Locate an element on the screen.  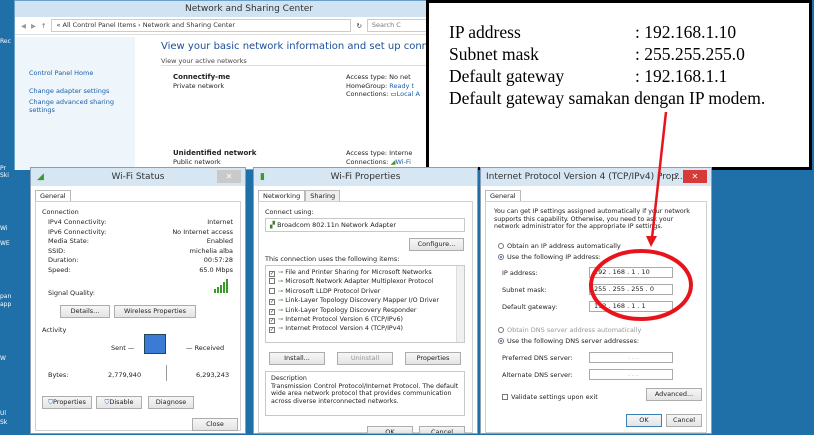
annotation-arrow-line is located at coordinates (659, 175).